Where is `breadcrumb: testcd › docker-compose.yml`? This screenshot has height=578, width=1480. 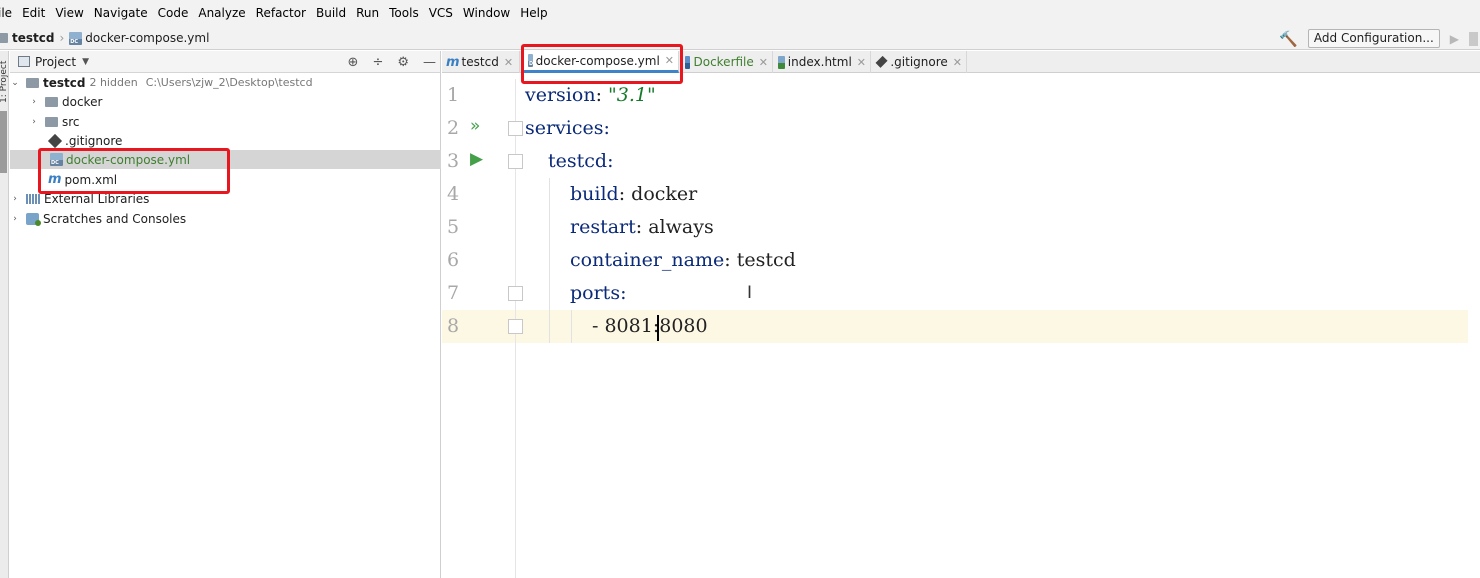 breadcrumb: testcd › docker-compose.yml is located at coordinates (104, 38).